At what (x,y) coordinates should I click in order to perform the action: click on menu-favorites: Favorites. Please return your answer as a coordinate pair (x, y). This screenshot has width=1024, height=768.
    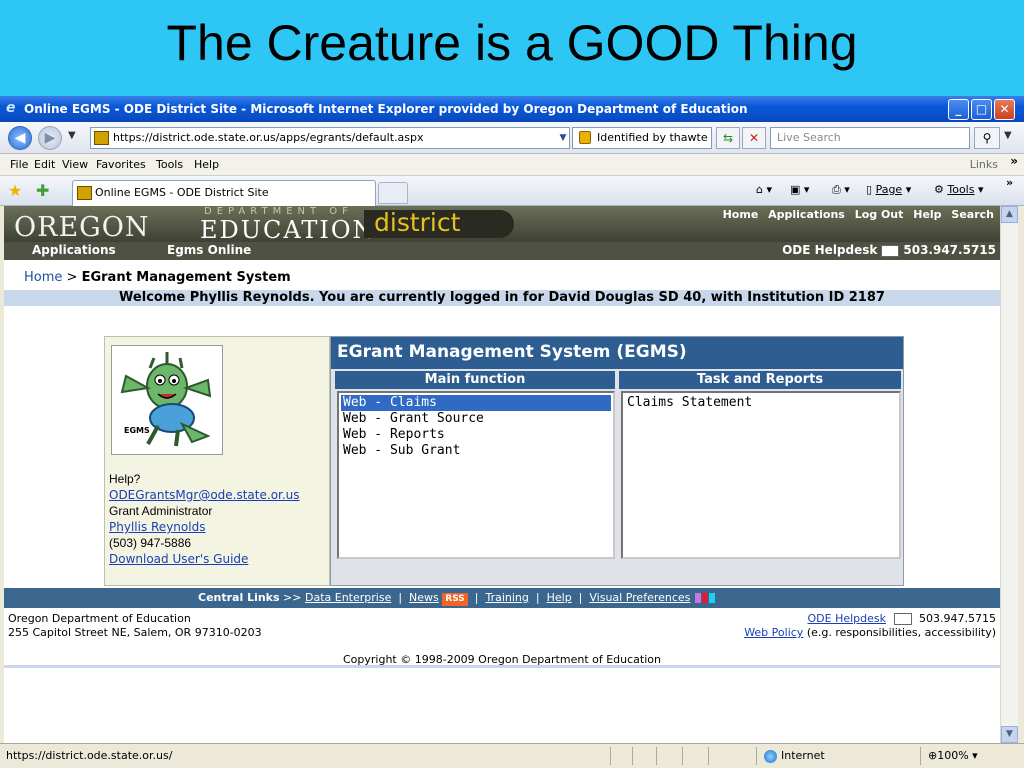
    Looking at the image, I should click on (121, 164).